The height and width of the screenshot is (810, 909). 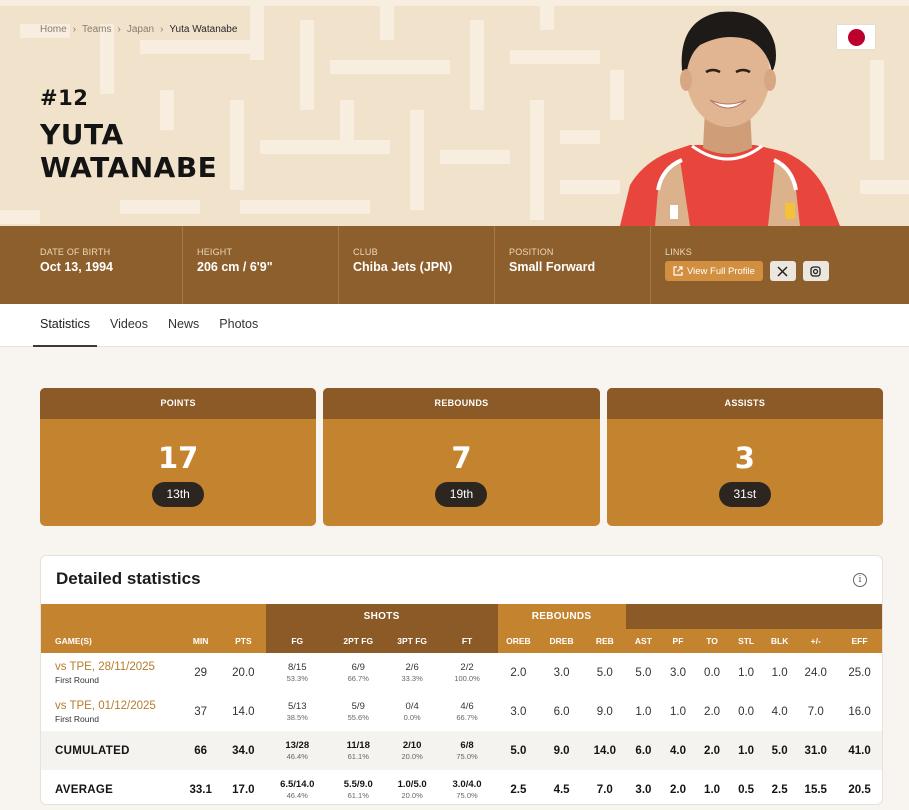 What do you see at coordinates (412, 641) in the screenshot?
I see `col-3pt-fg: 3PT FG` at bounding box center [412, 641].